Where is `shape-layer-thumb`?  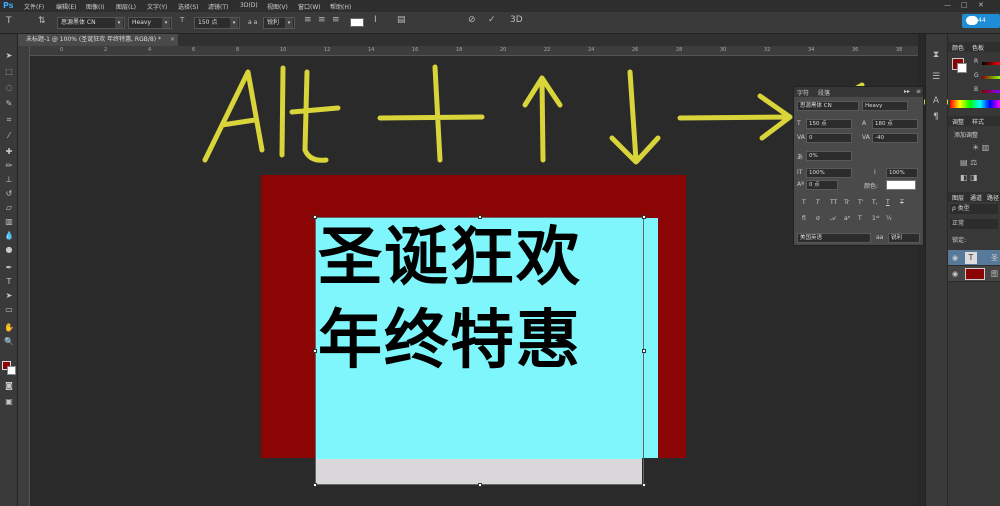 shape-layer-thumb is located at coordinates (975, 274).